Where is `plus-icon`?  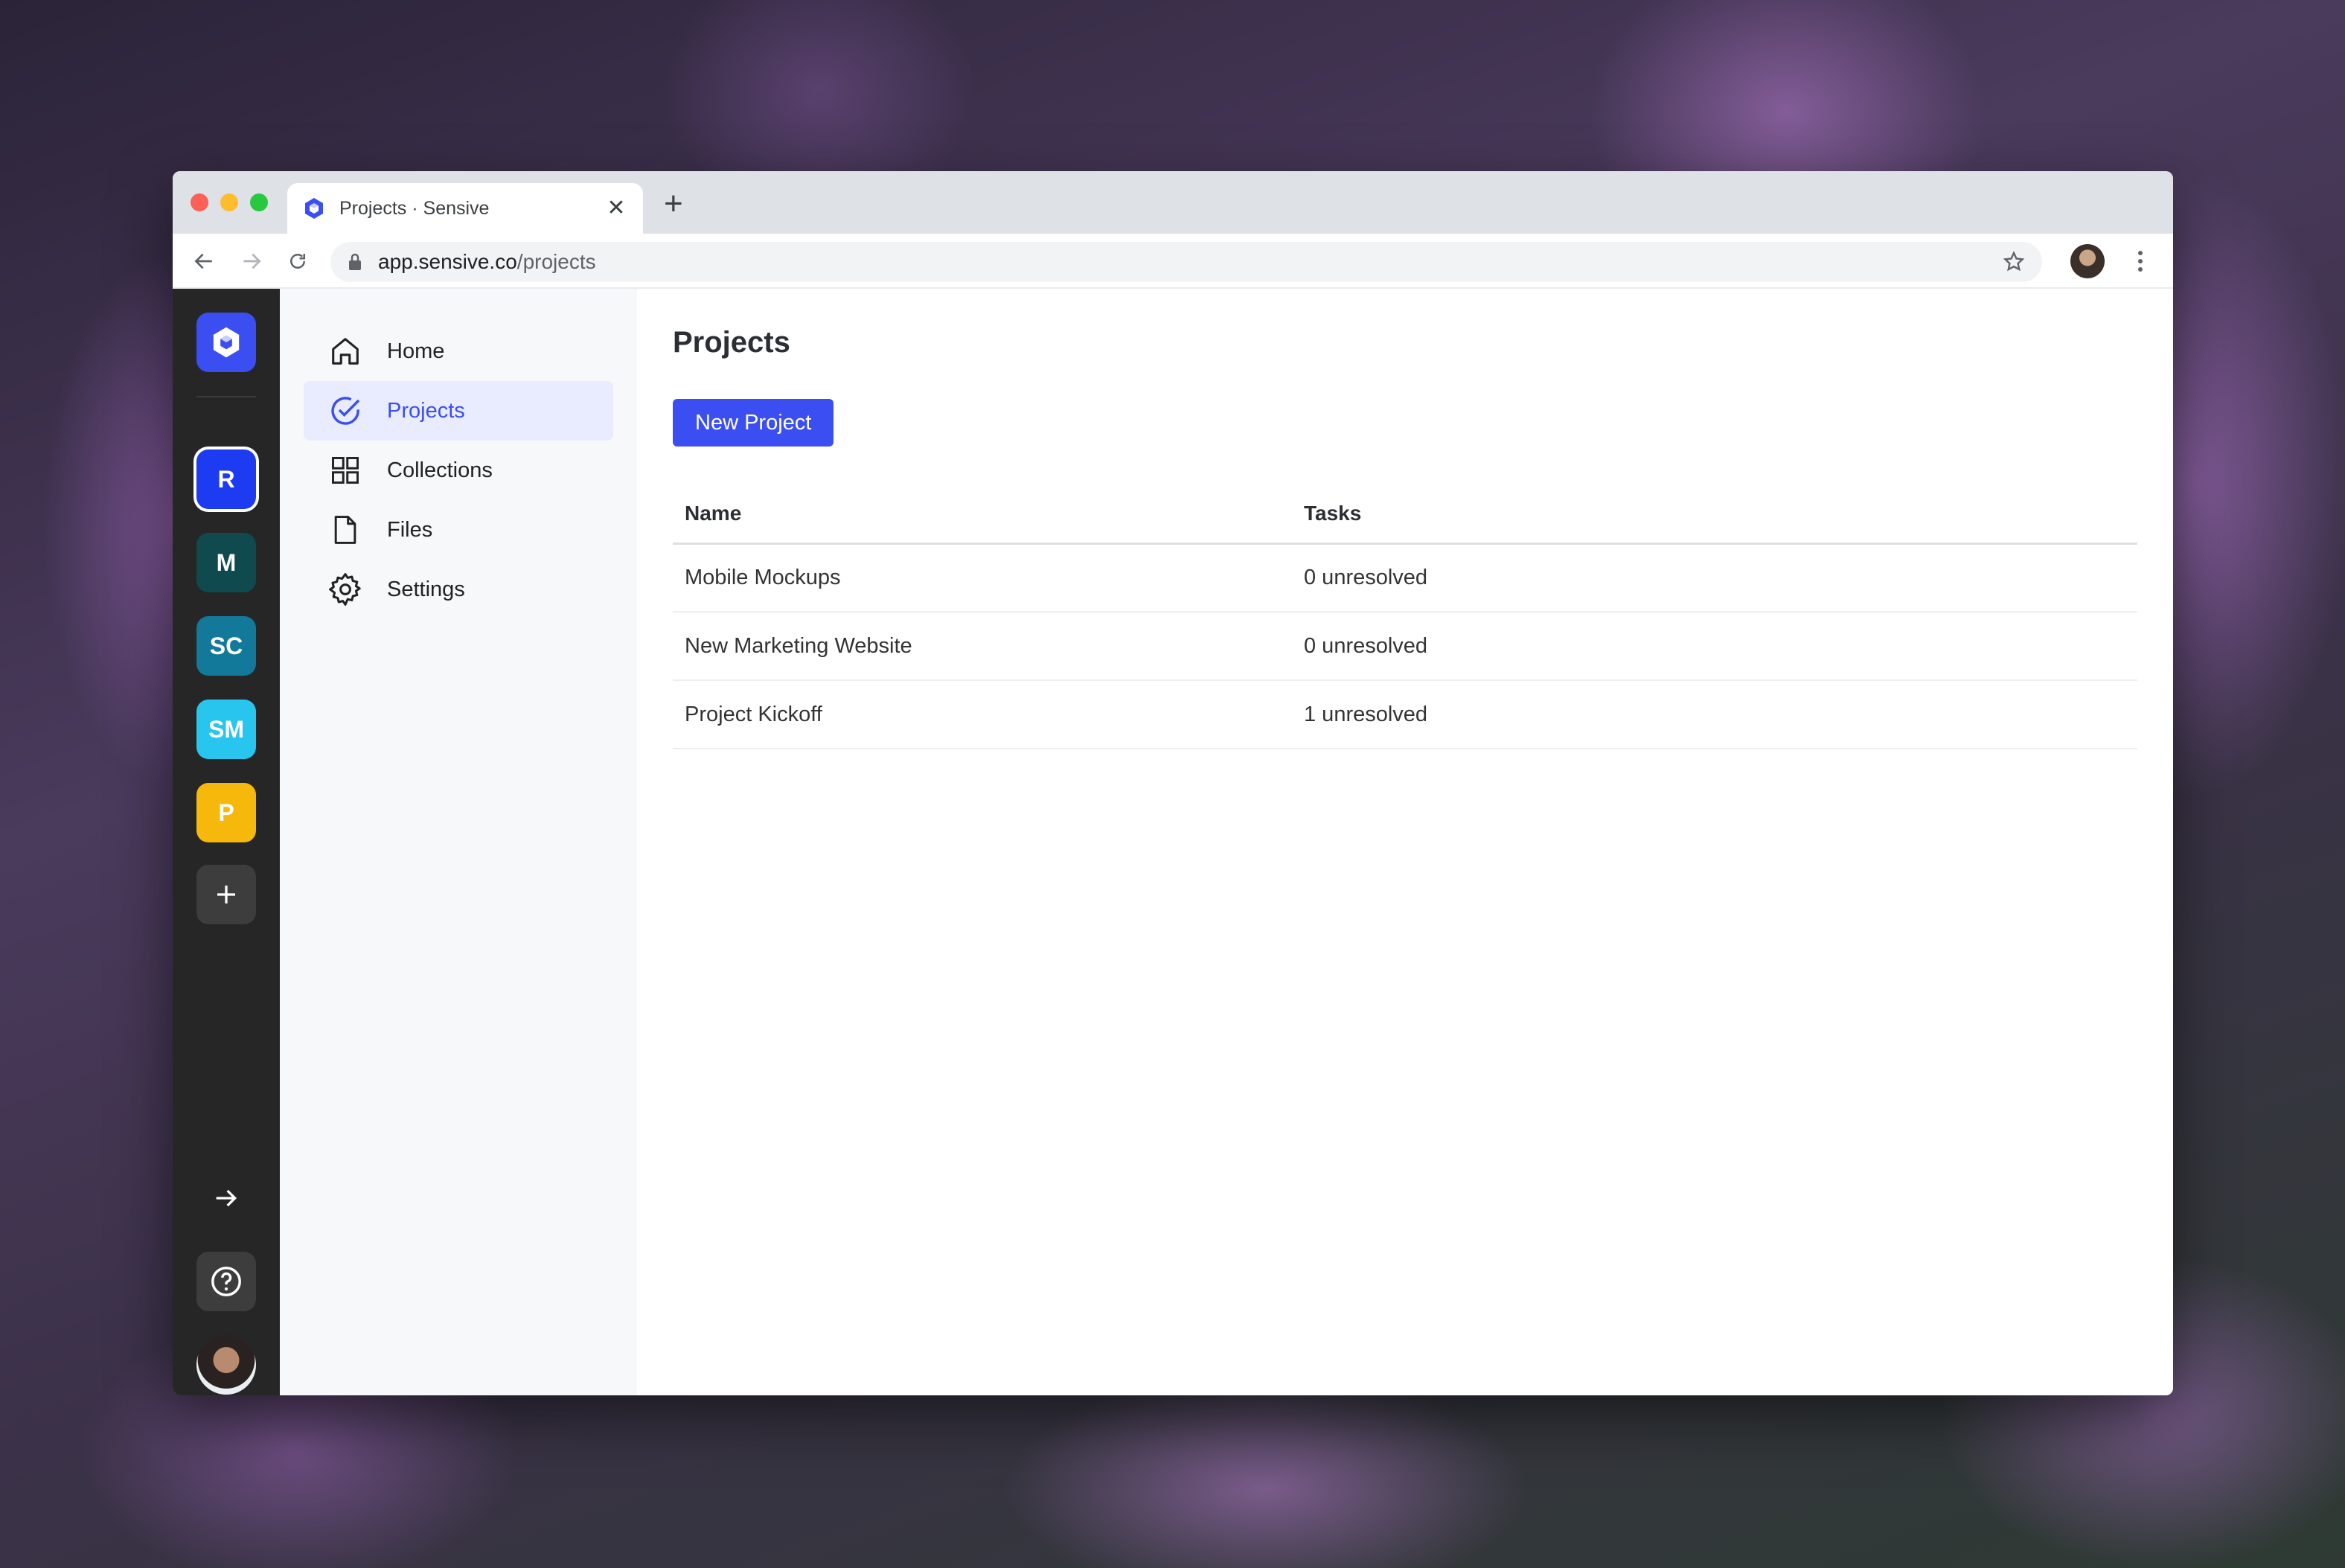
plus-icon is located at coordinates (226, 894).